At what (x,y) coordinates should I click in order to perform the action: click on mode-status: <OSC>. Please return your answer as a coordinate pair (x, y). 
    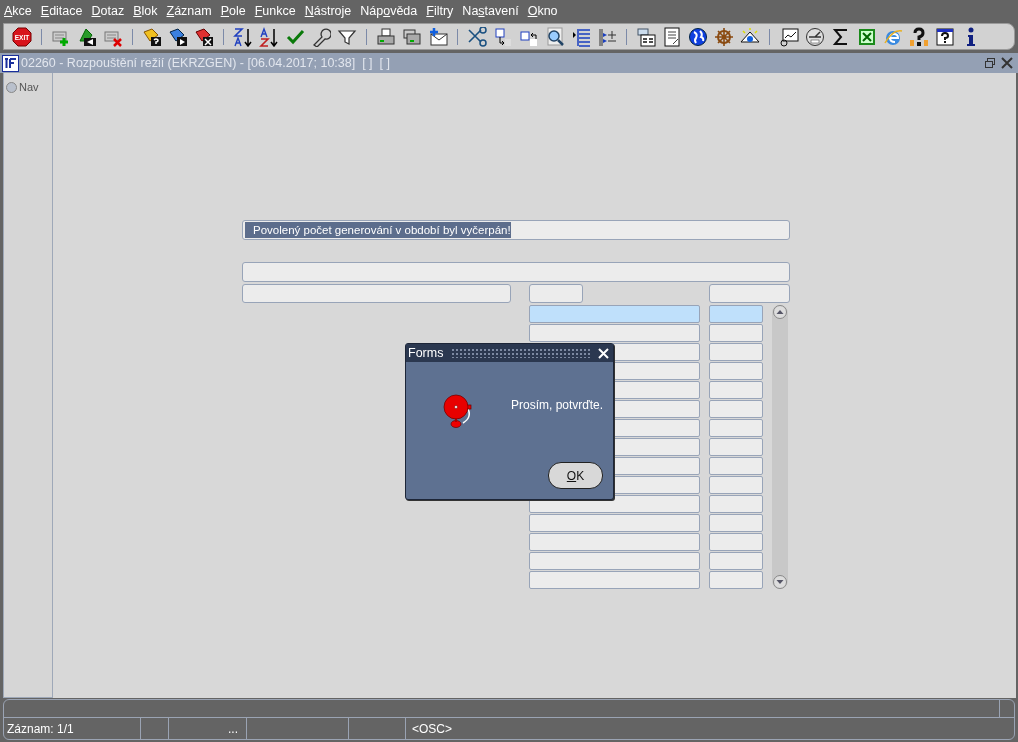
    Looking at the image, I should click on (432, 728).